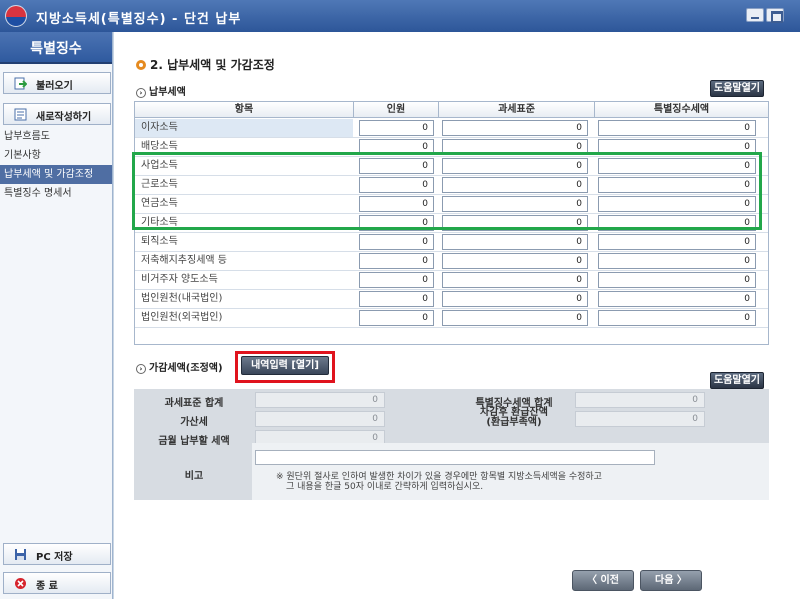 The image size is (800, 599). What do you see at coordinates (320, 419) in the screenshot?
I see `surcharge-field: 0` at bounding box center [320, 419].